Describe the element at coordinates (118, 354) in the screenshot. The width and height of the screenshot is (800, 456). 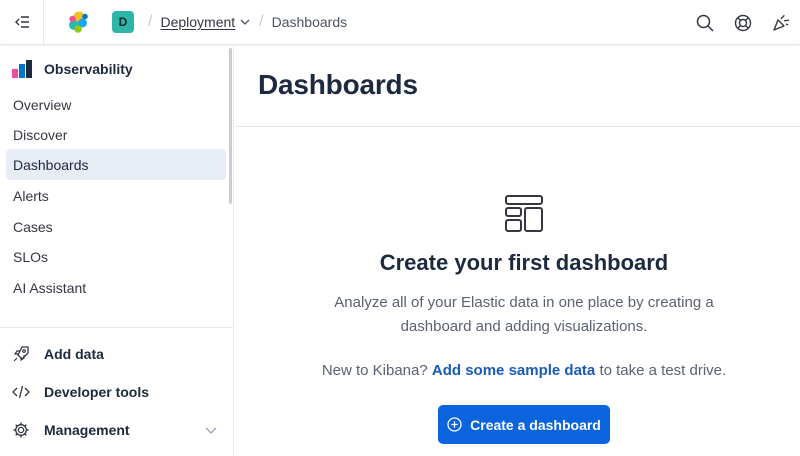
I see `sidebar-item-add-data: Add data` at that location.